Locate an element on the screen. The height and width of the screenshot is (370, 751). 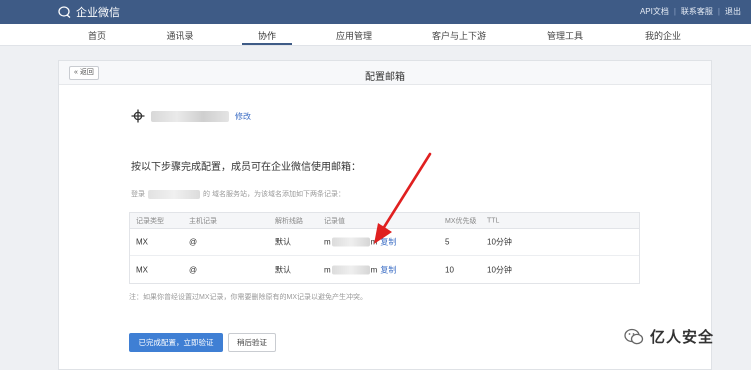
col-value: 记录值 is located at coordinates (334, 221).